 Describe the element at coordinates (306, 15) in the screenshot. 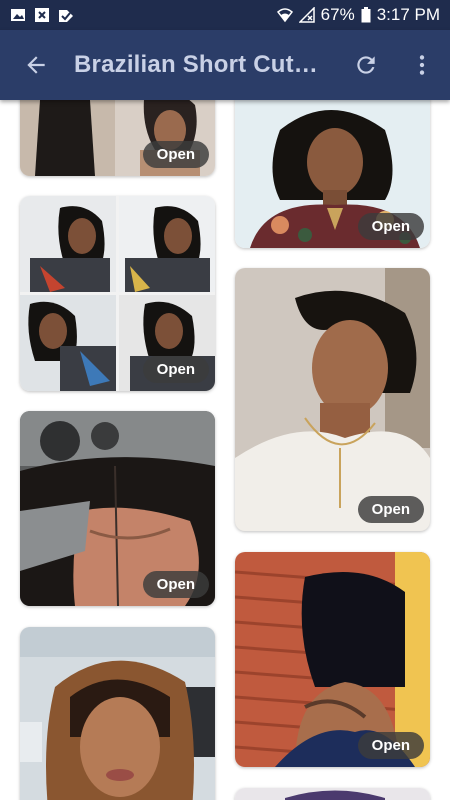

I see `signal-icon` at that location.